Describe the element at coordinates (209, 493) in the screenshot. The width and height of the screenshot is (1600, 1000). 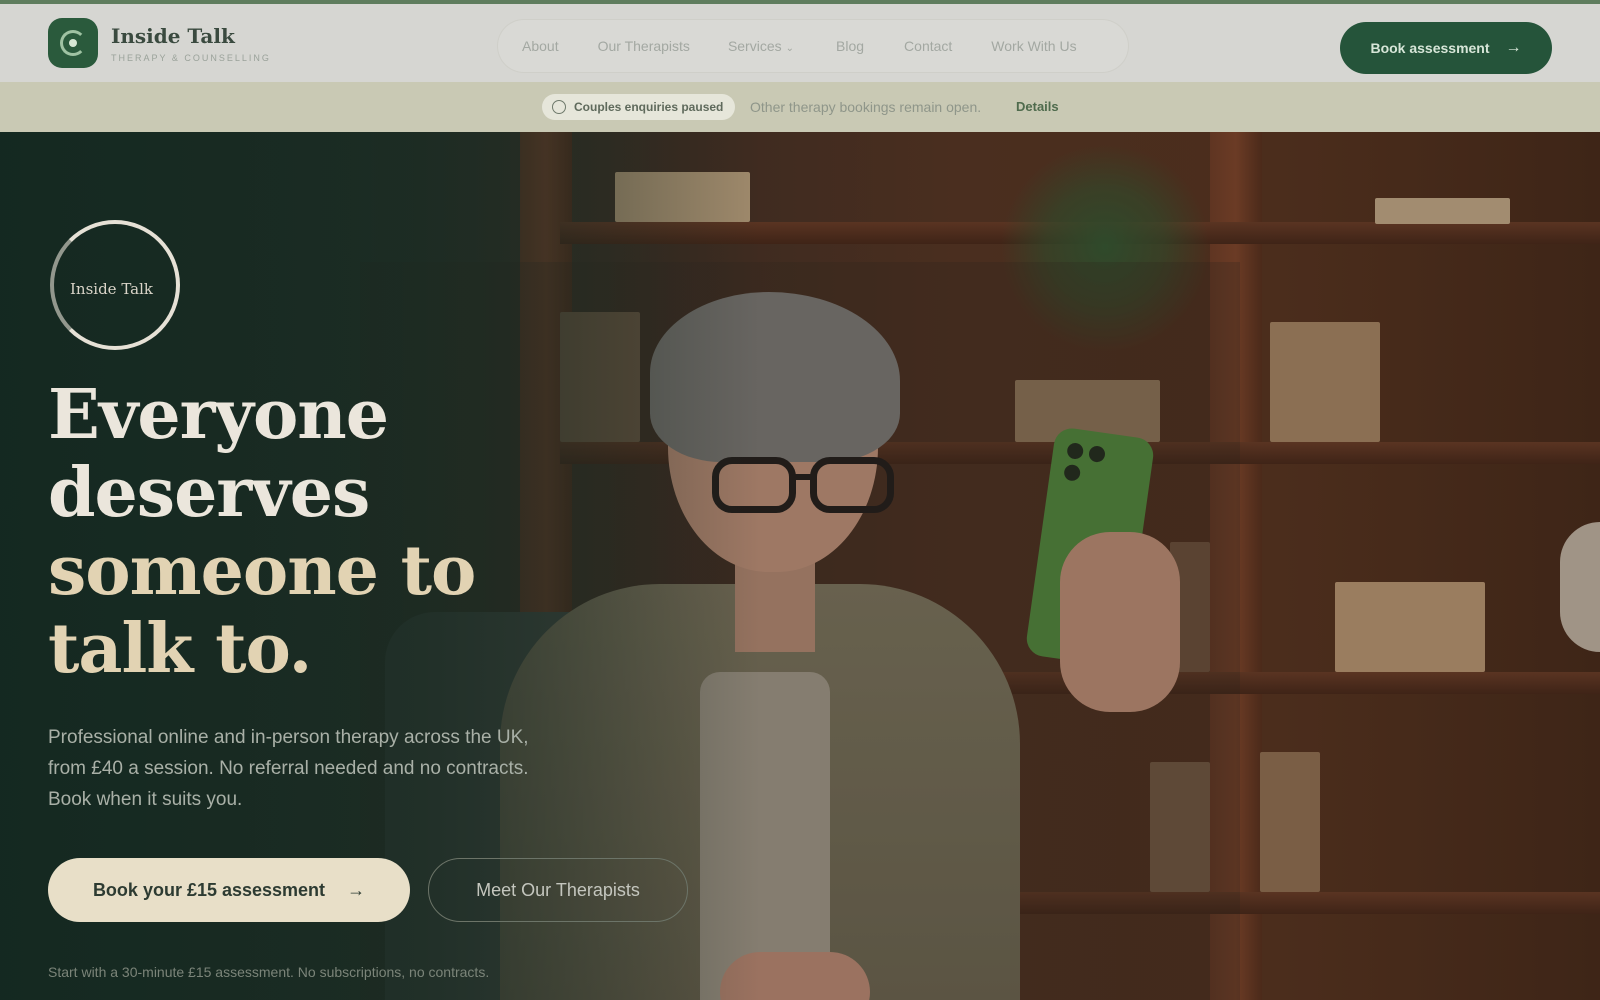
I see `headline-line-2: deserves` at that location.